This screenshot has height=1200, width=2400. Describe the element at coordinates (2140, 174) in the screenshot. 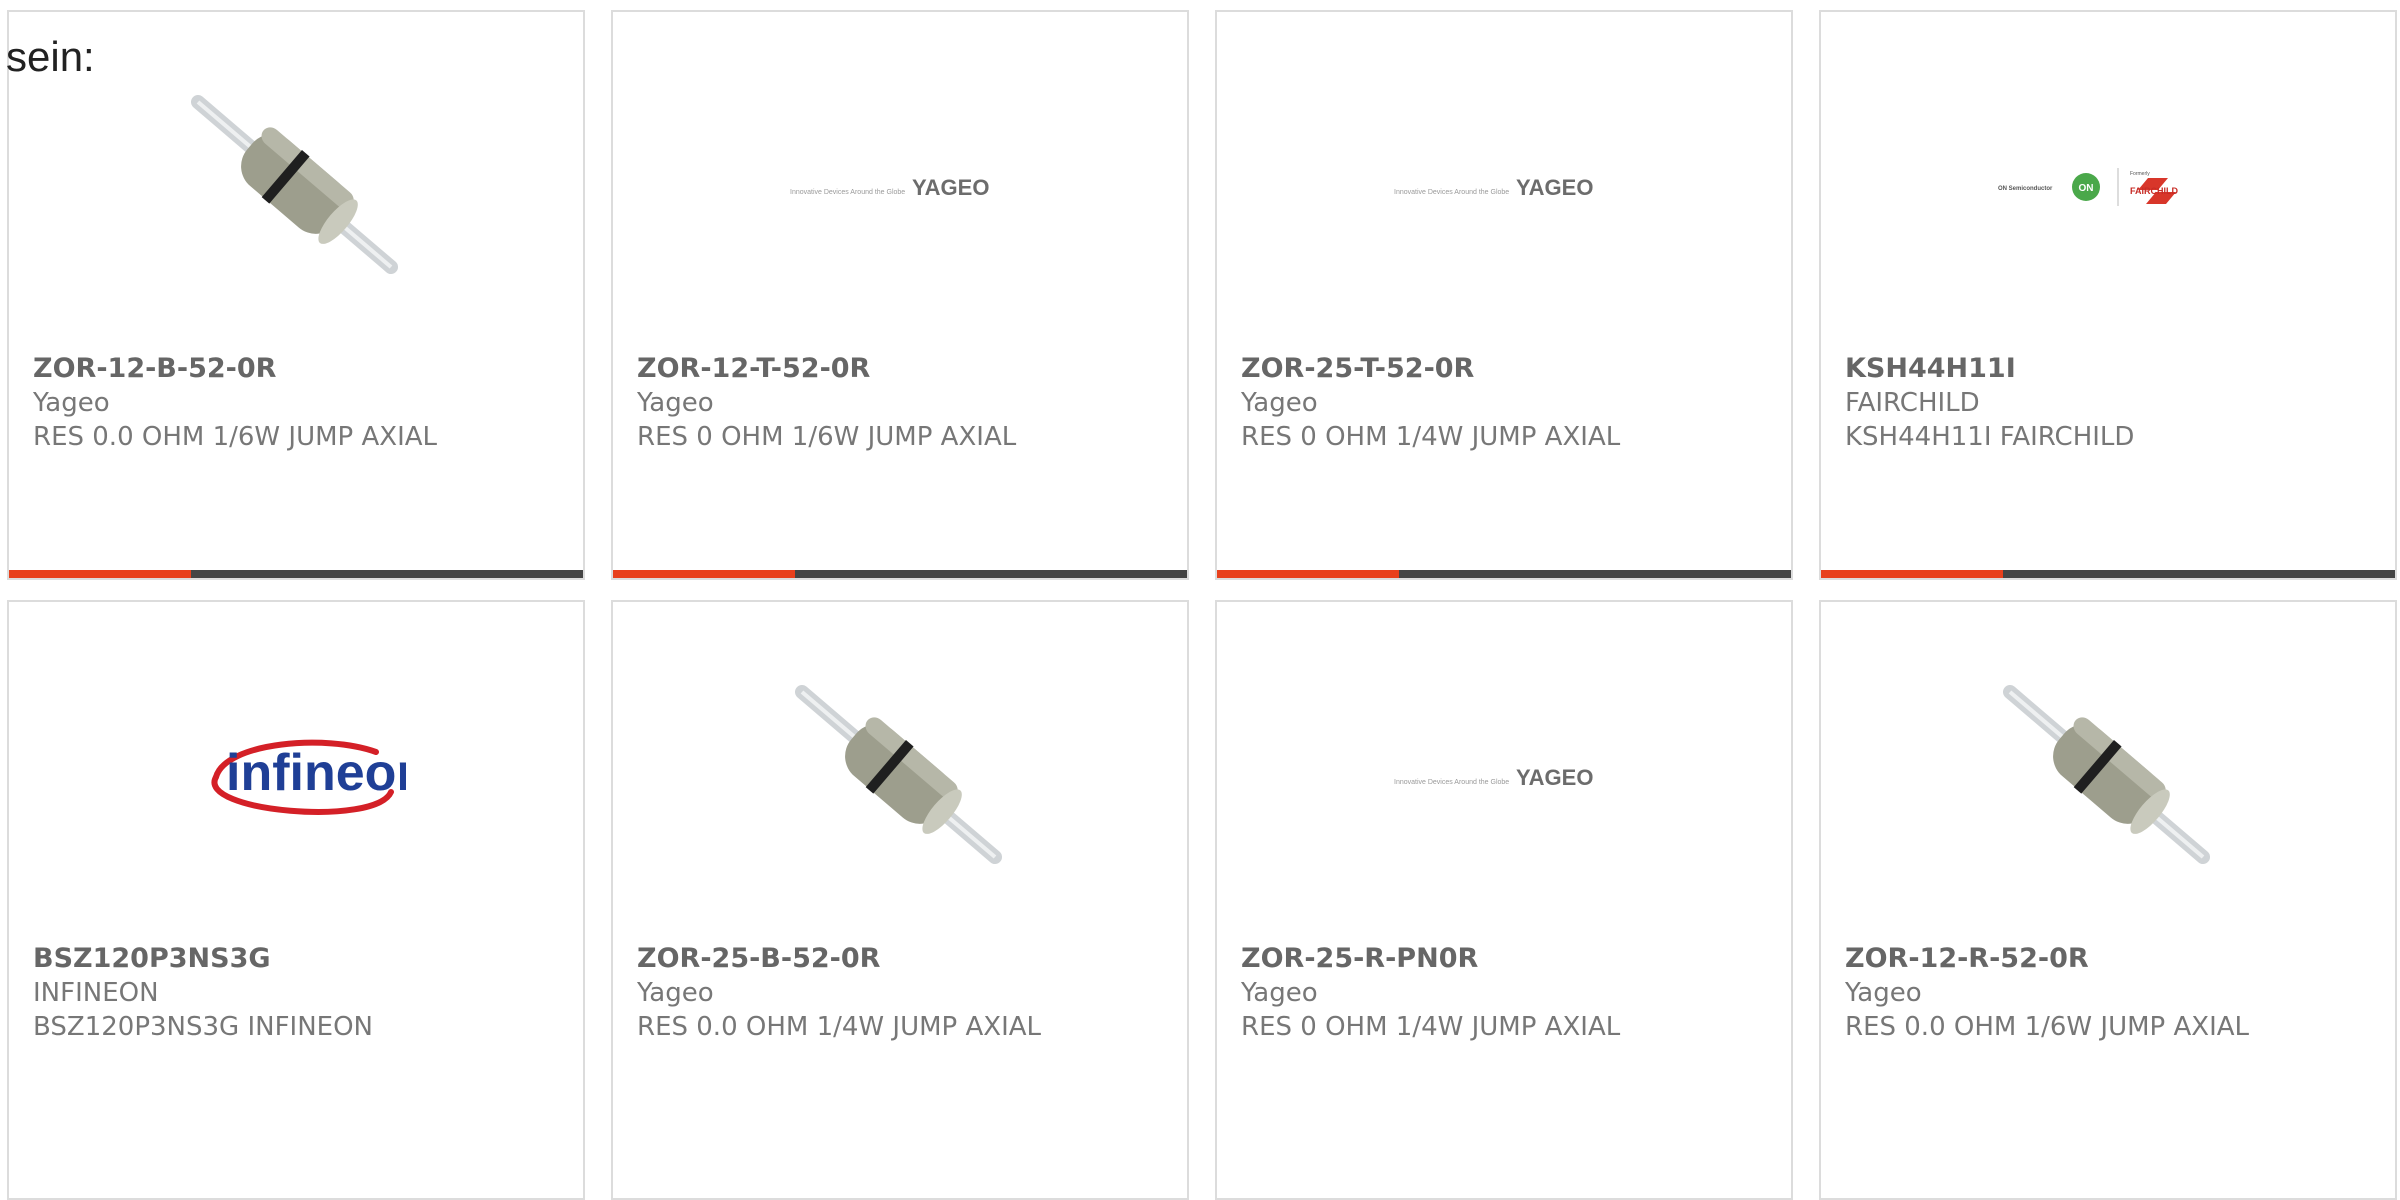

I see `svg-text: Formerly` at that location.